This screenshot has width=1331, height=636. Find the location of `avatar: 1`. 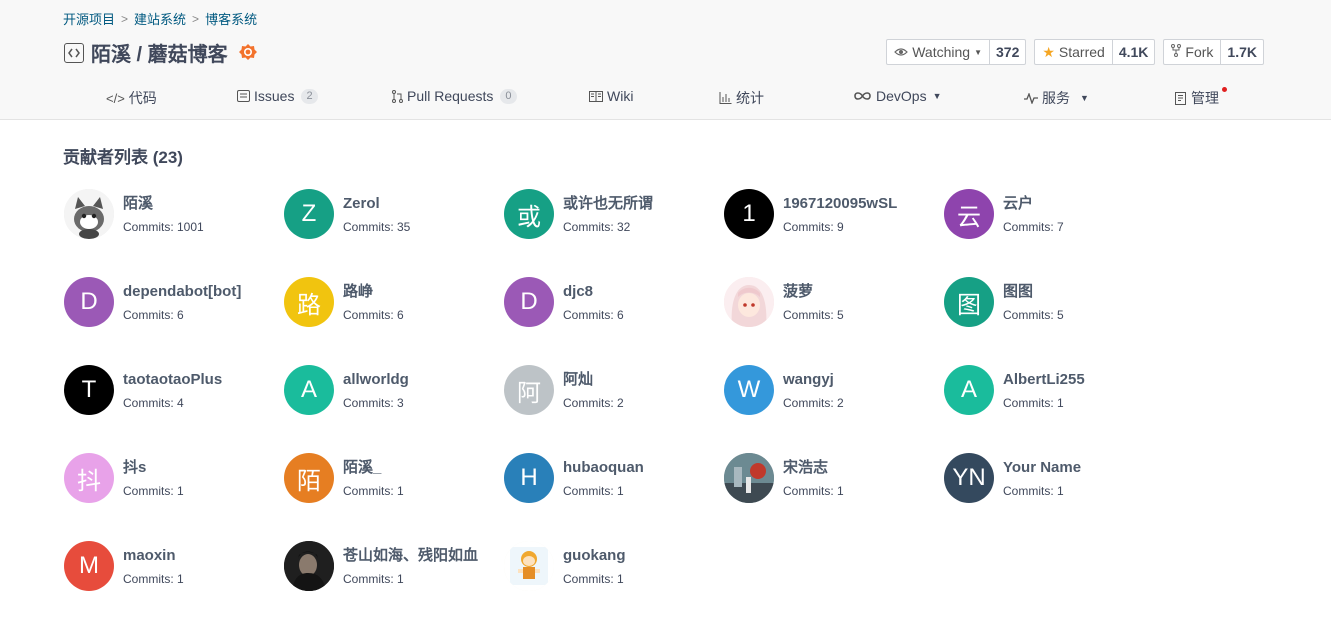

avatar: 1 is located at coordinates (749, 214).